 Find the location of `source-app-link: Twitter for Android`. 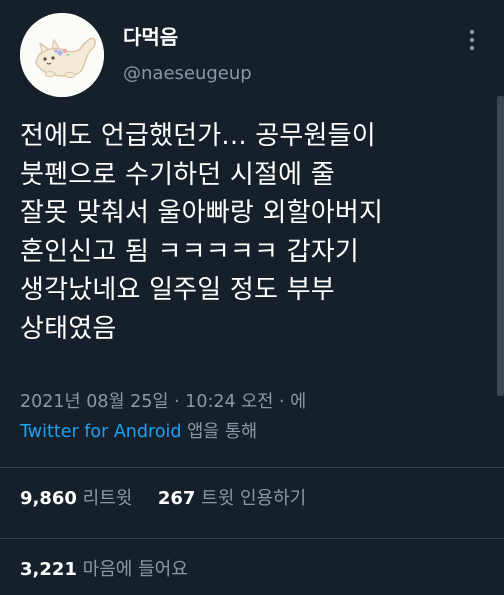

source-app-link: Twitter for Android is located at coordinates (101, 432).